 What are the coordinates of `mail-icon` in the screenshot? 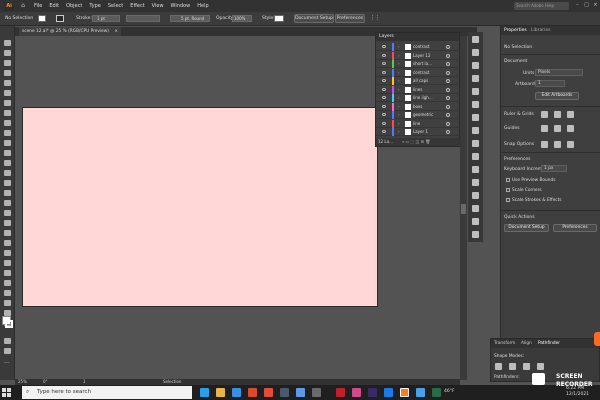 It's located at (300, 392).